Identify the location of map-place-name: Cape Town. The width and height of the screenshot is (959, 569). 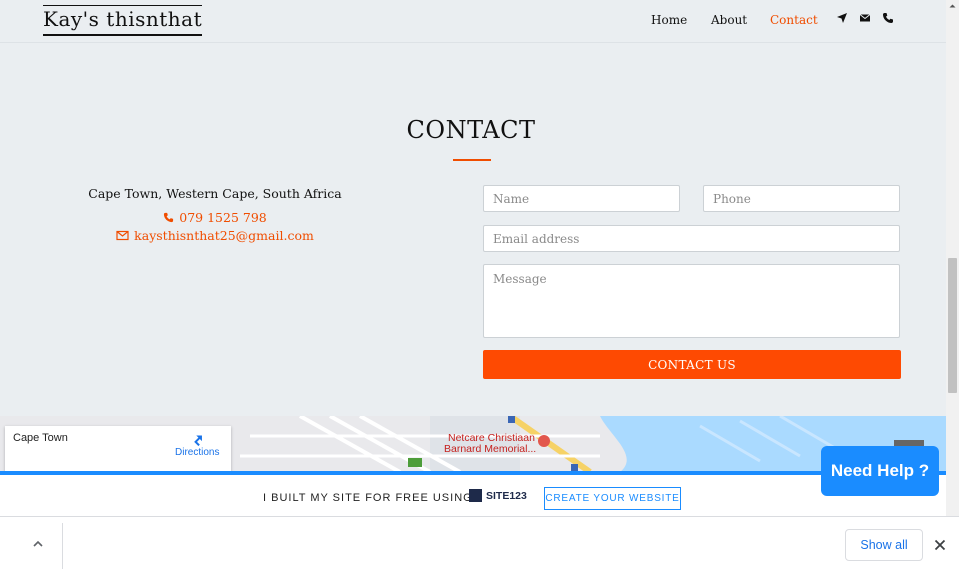
(40, 438).